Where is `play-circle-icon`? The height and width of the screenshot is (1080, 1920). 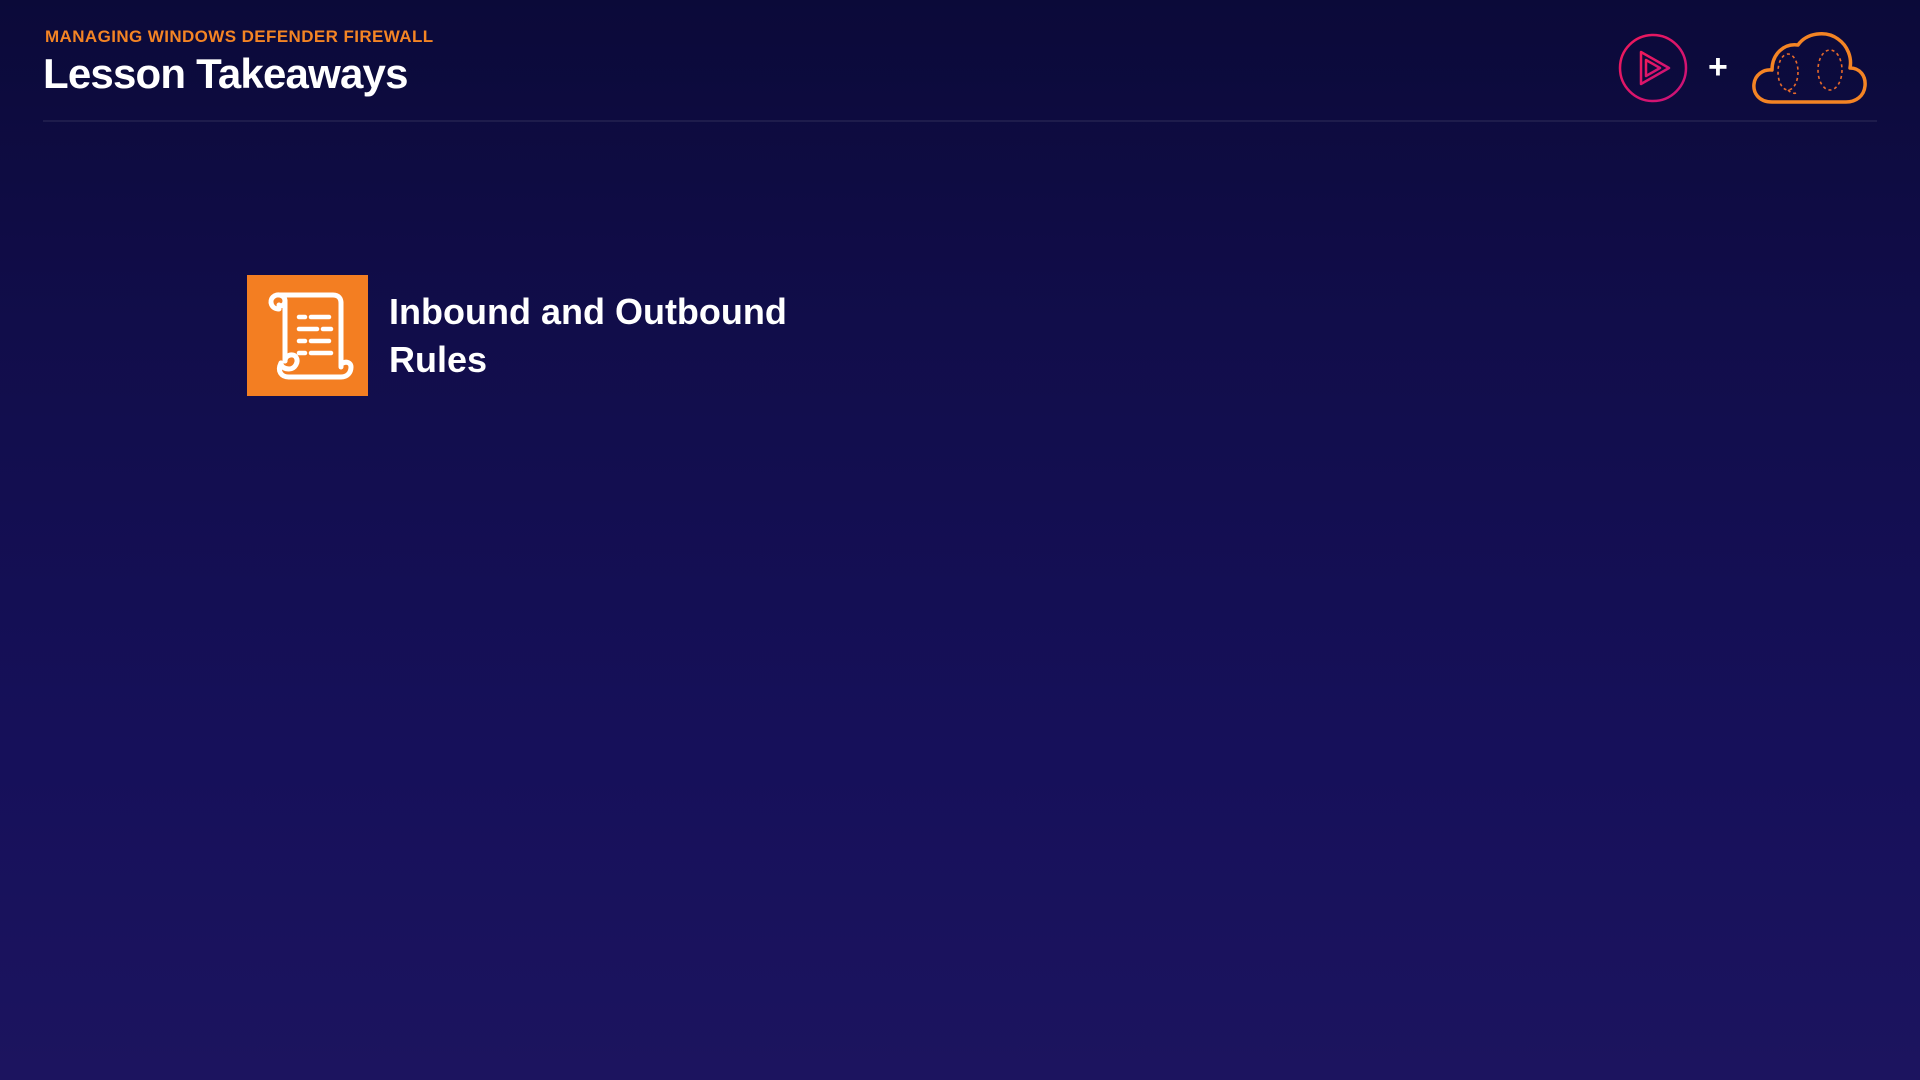
play-circle-icon is located at coordinates (1653, 68).